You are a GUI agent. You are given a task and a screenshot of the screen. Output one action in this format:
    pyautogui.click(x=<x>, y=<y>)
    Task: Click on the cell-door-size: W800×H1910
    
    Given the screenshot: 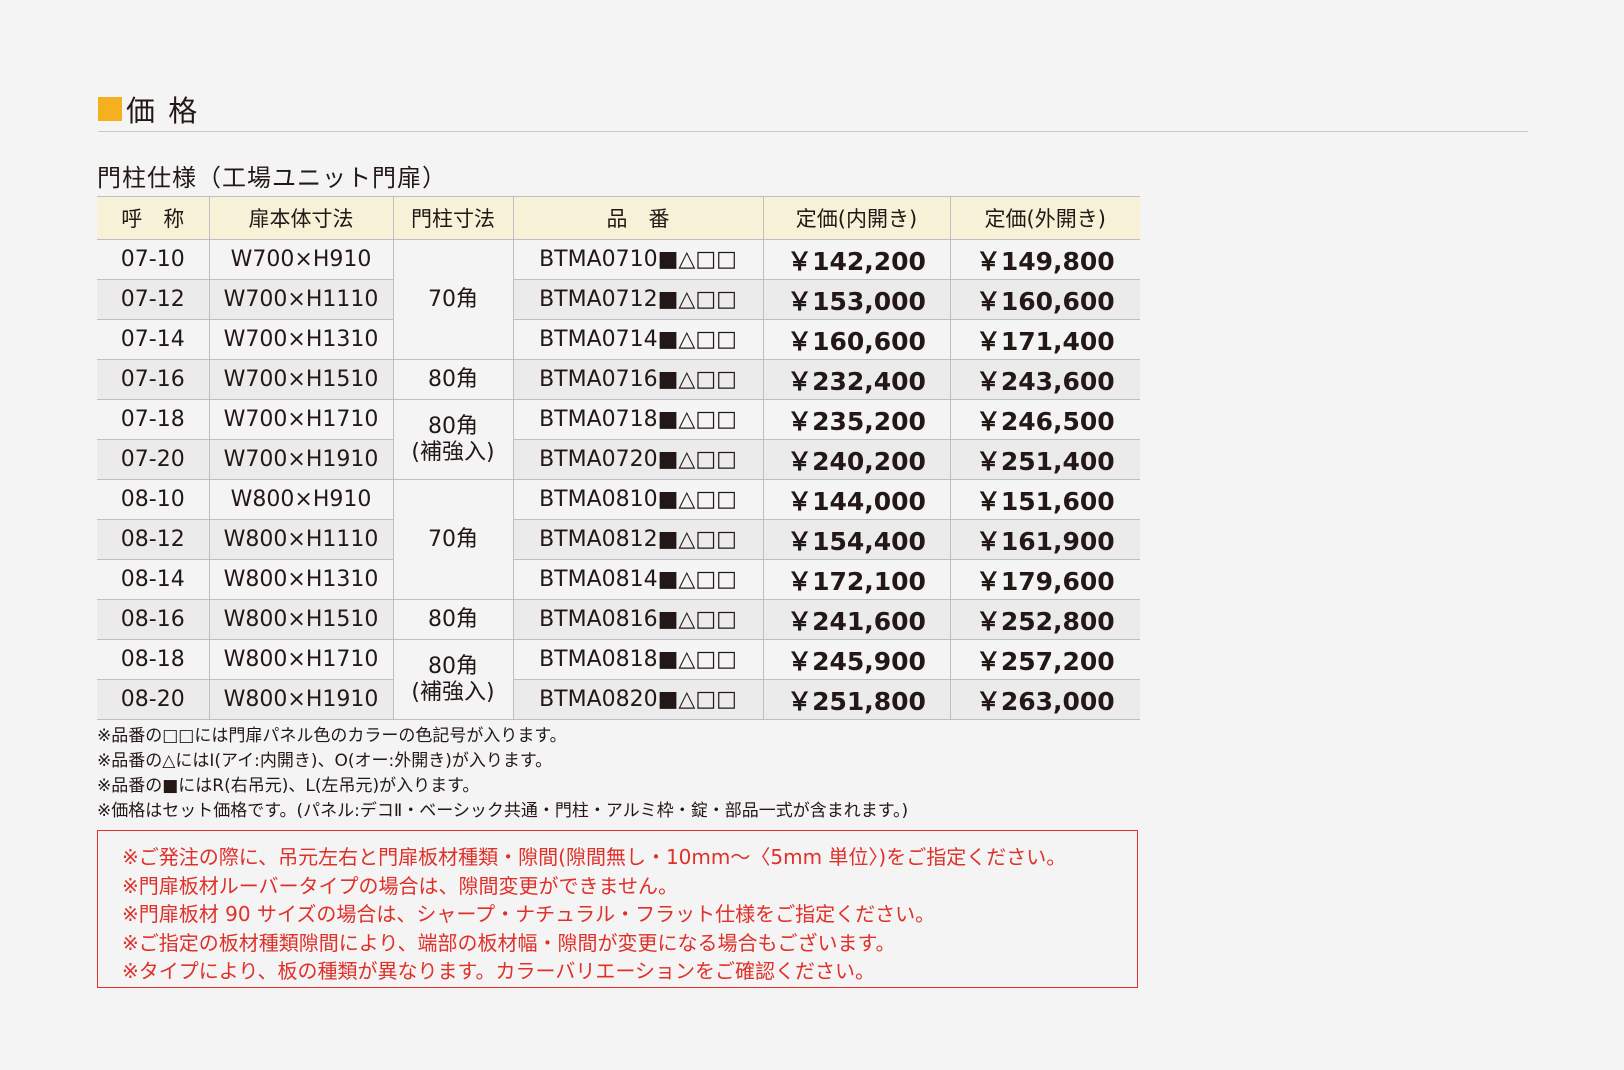 What is the action you would take?
    pyautogui.click(x=301, y=699)
    